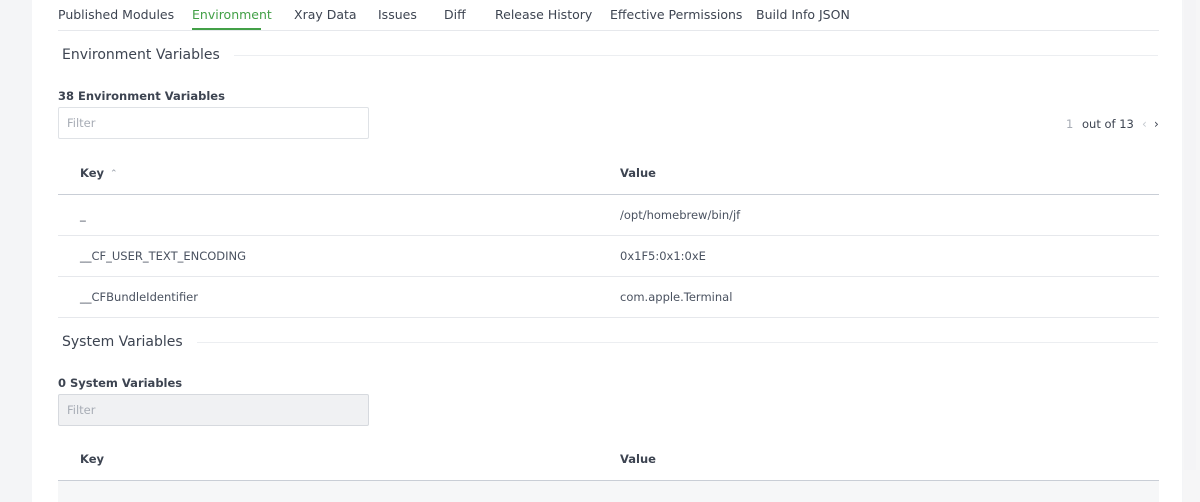  I want to click on tab-published-modules: Published Modules, so click(116, 14).